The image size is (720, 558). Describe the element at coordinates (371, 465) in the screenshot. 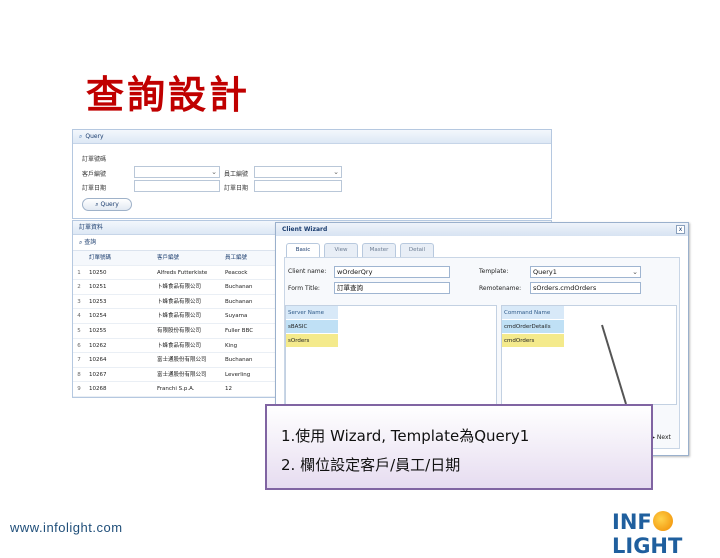

I see `note-line-2: 2. 欄位設定客戶/員工/日期` at that location.